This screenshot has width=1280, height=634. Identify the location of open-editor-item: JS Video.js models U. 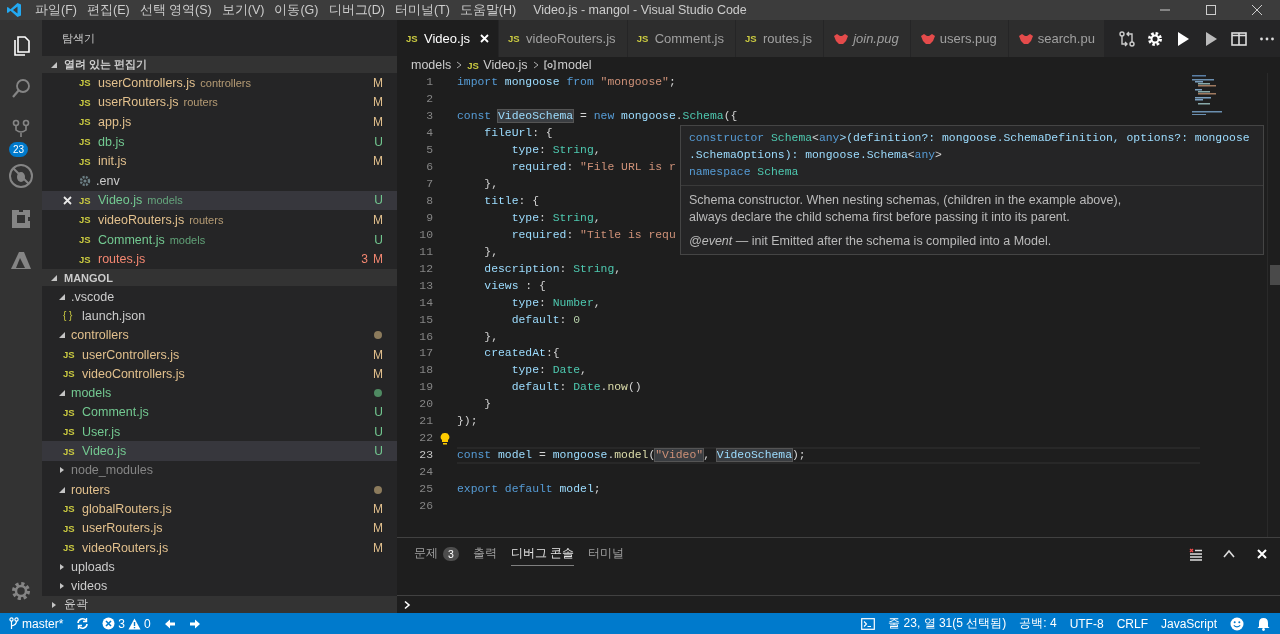
(219, 200).